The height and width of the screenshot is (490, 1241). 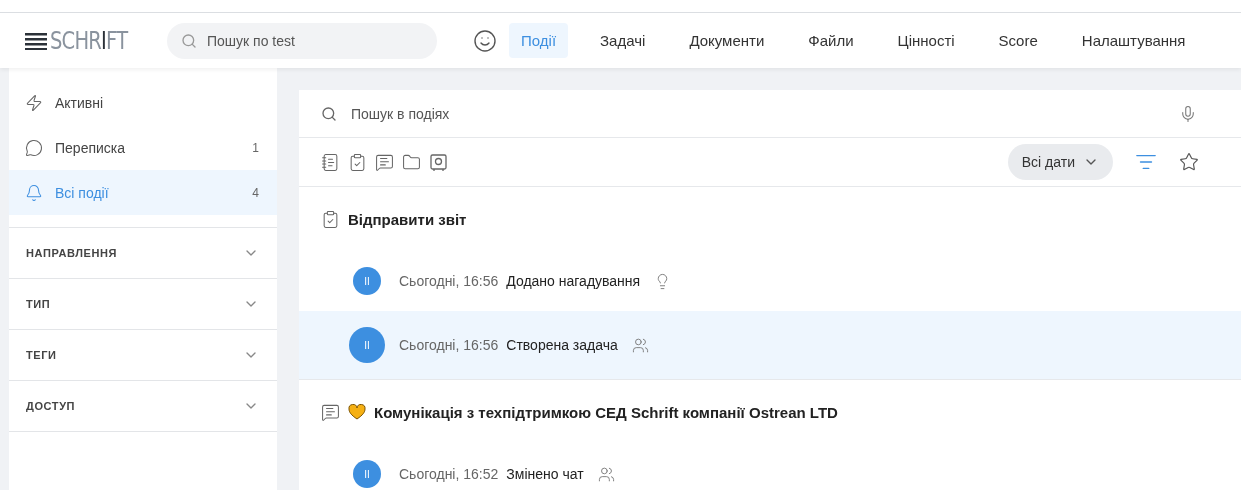 What do you see at coordinates (38, 304) in the screenshot?
I see `filter-label: ТИП` at bounding box center [38, 304].